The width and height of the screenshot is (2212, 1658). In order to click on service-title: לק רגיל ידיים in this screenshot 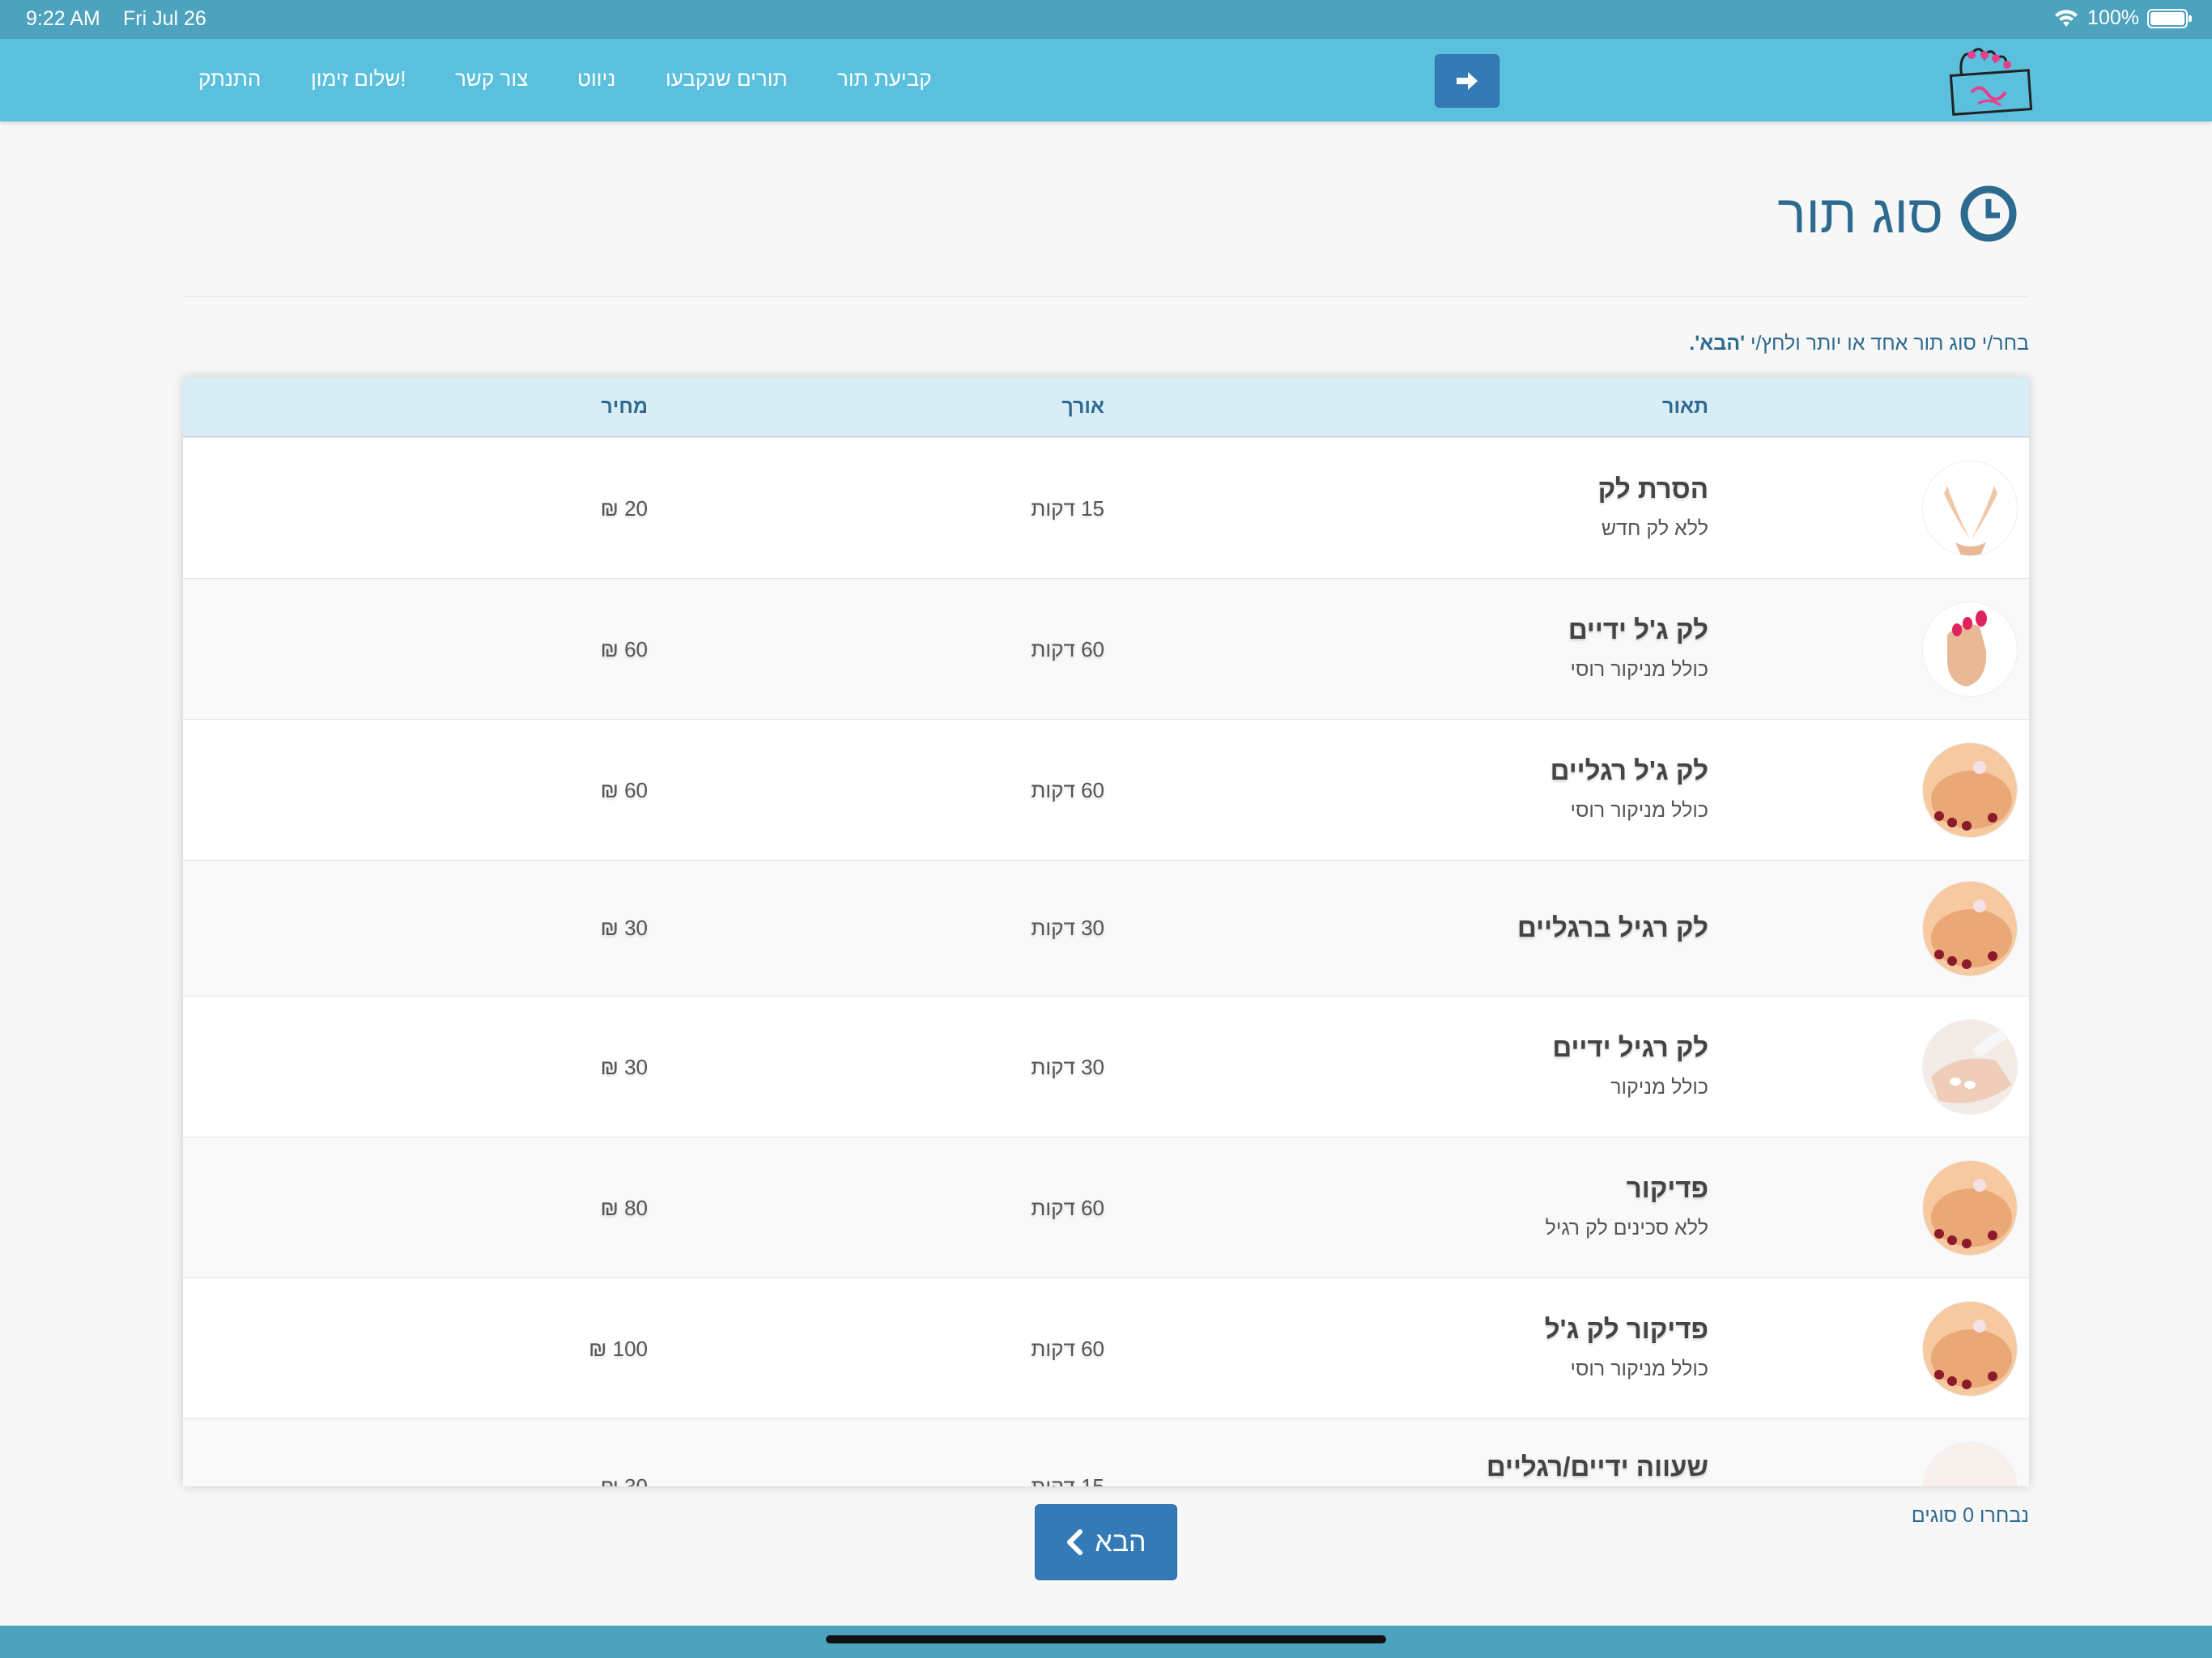, I will do `click(1630, 1047)`.